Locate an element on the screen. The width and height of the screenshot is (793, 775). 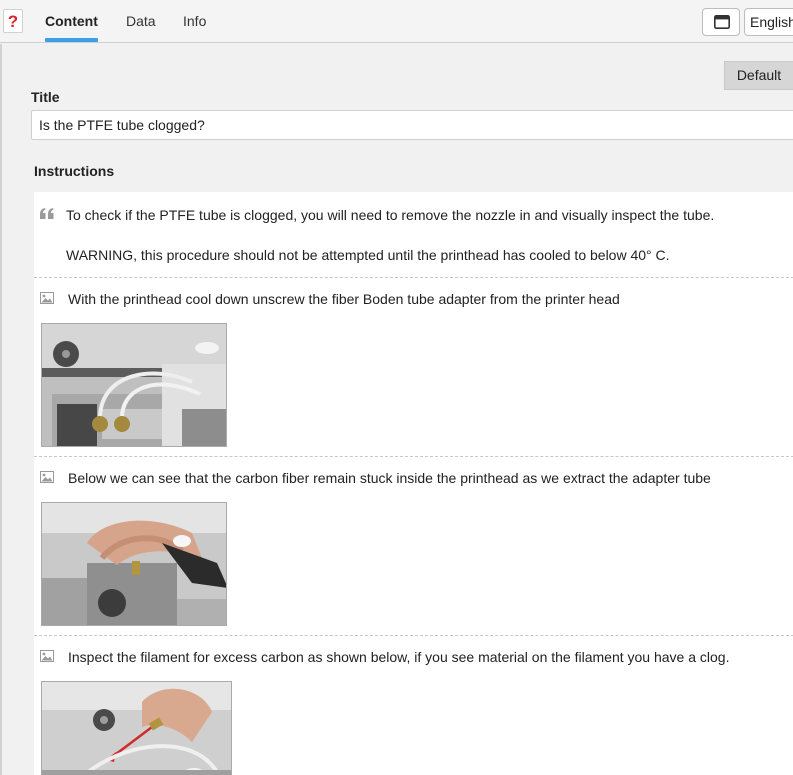
quote-icon is located at coordinates (47, 213).